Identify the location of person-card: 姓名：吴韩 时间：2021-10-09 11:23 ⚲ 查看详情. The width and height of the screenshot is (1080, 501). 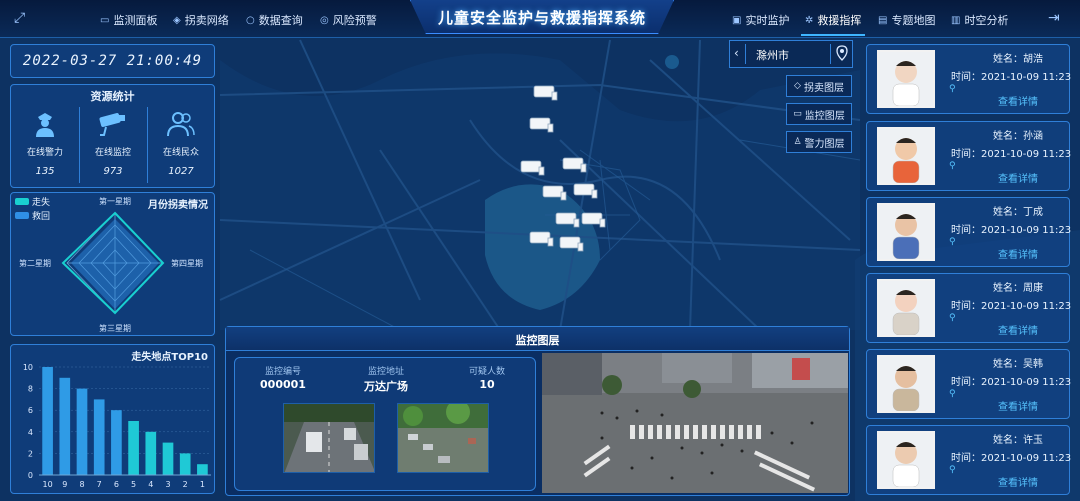
(969, 384).